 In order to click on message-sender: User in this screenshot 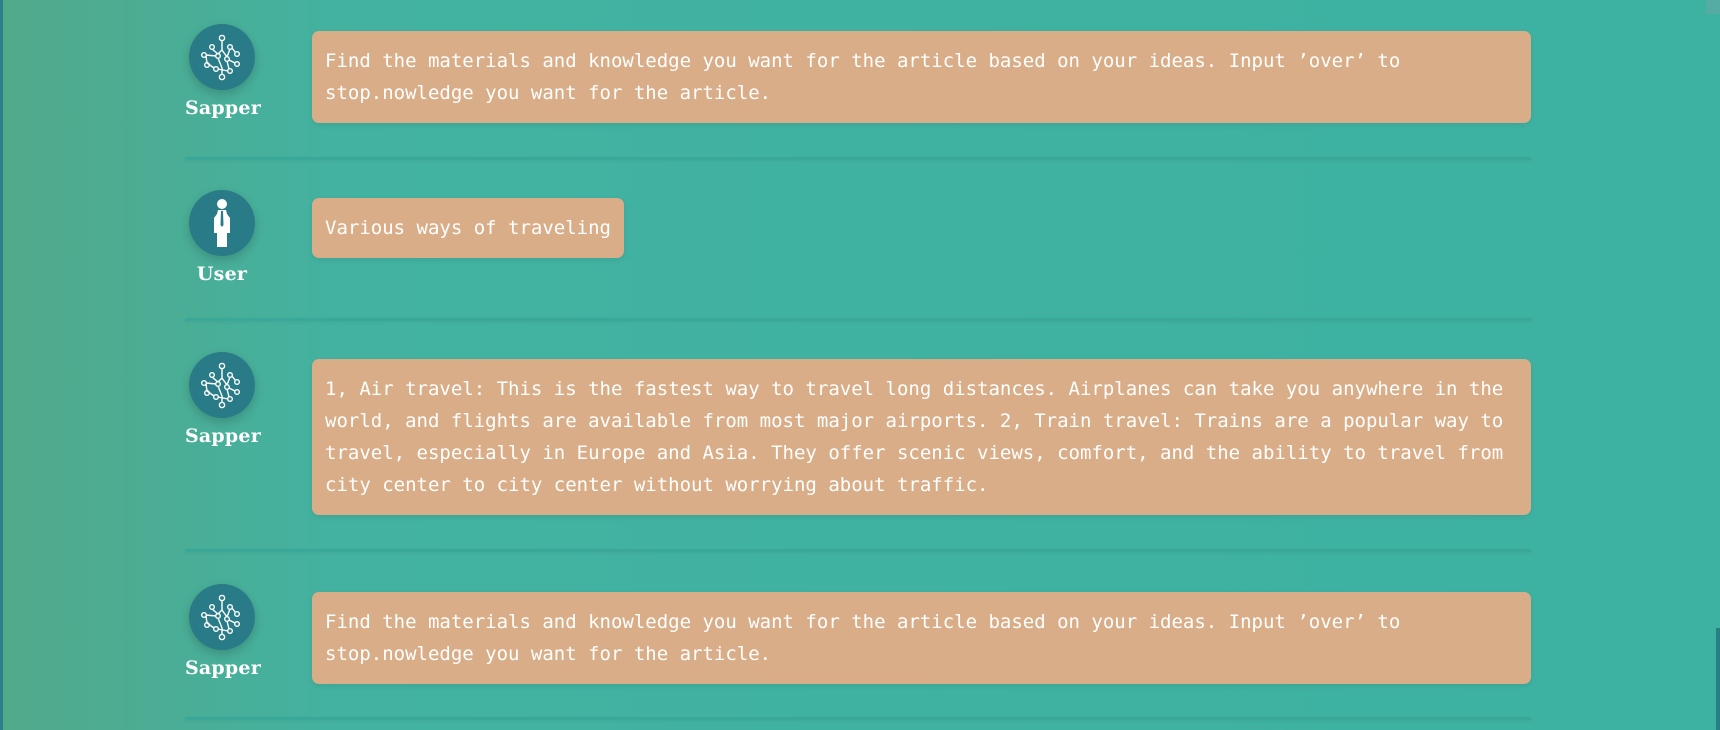, I will do `click(222, 237)`.